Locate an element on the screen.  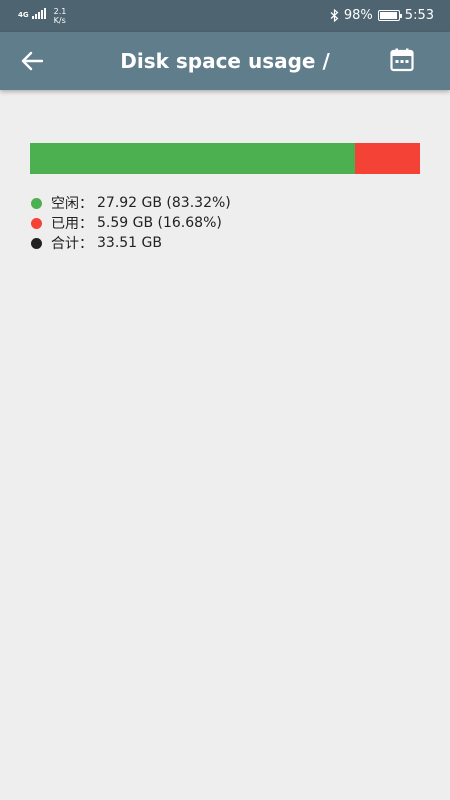
used-label: 已用： is located at coordinates (72, 224).